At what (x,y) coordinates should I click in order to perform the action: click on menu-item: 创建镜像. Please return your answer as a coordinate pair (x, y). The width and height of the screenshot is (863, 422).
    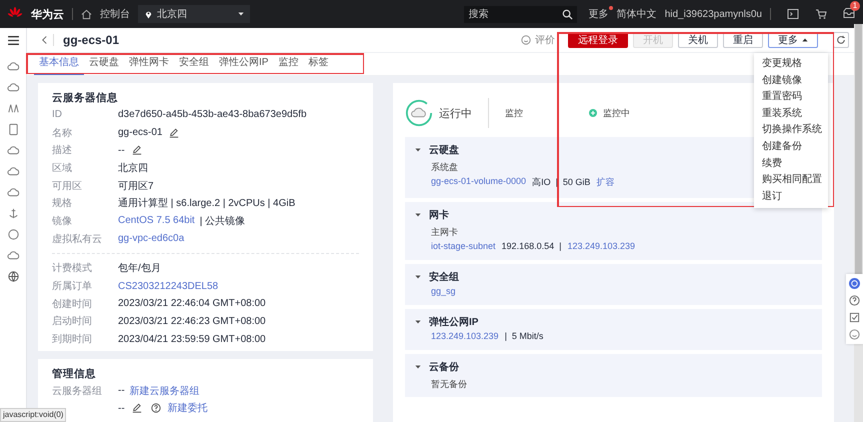
    Looking at the image, I should click on (781, 81).